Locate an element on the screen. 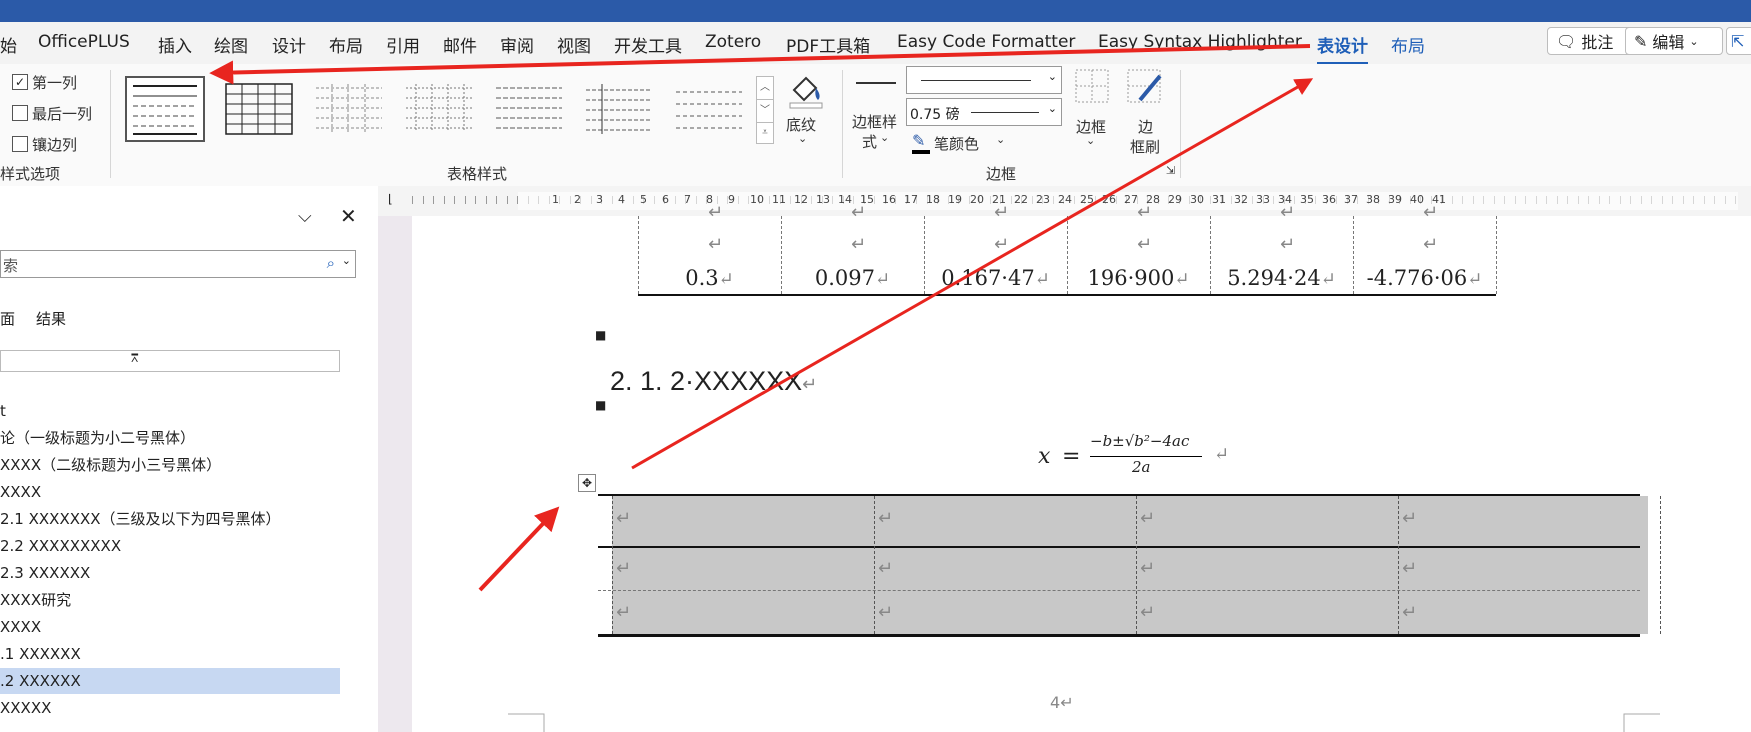 The height and width of the screenshot is (732, 1751). arrow-to-table-style is located at coordinates (760, 64).